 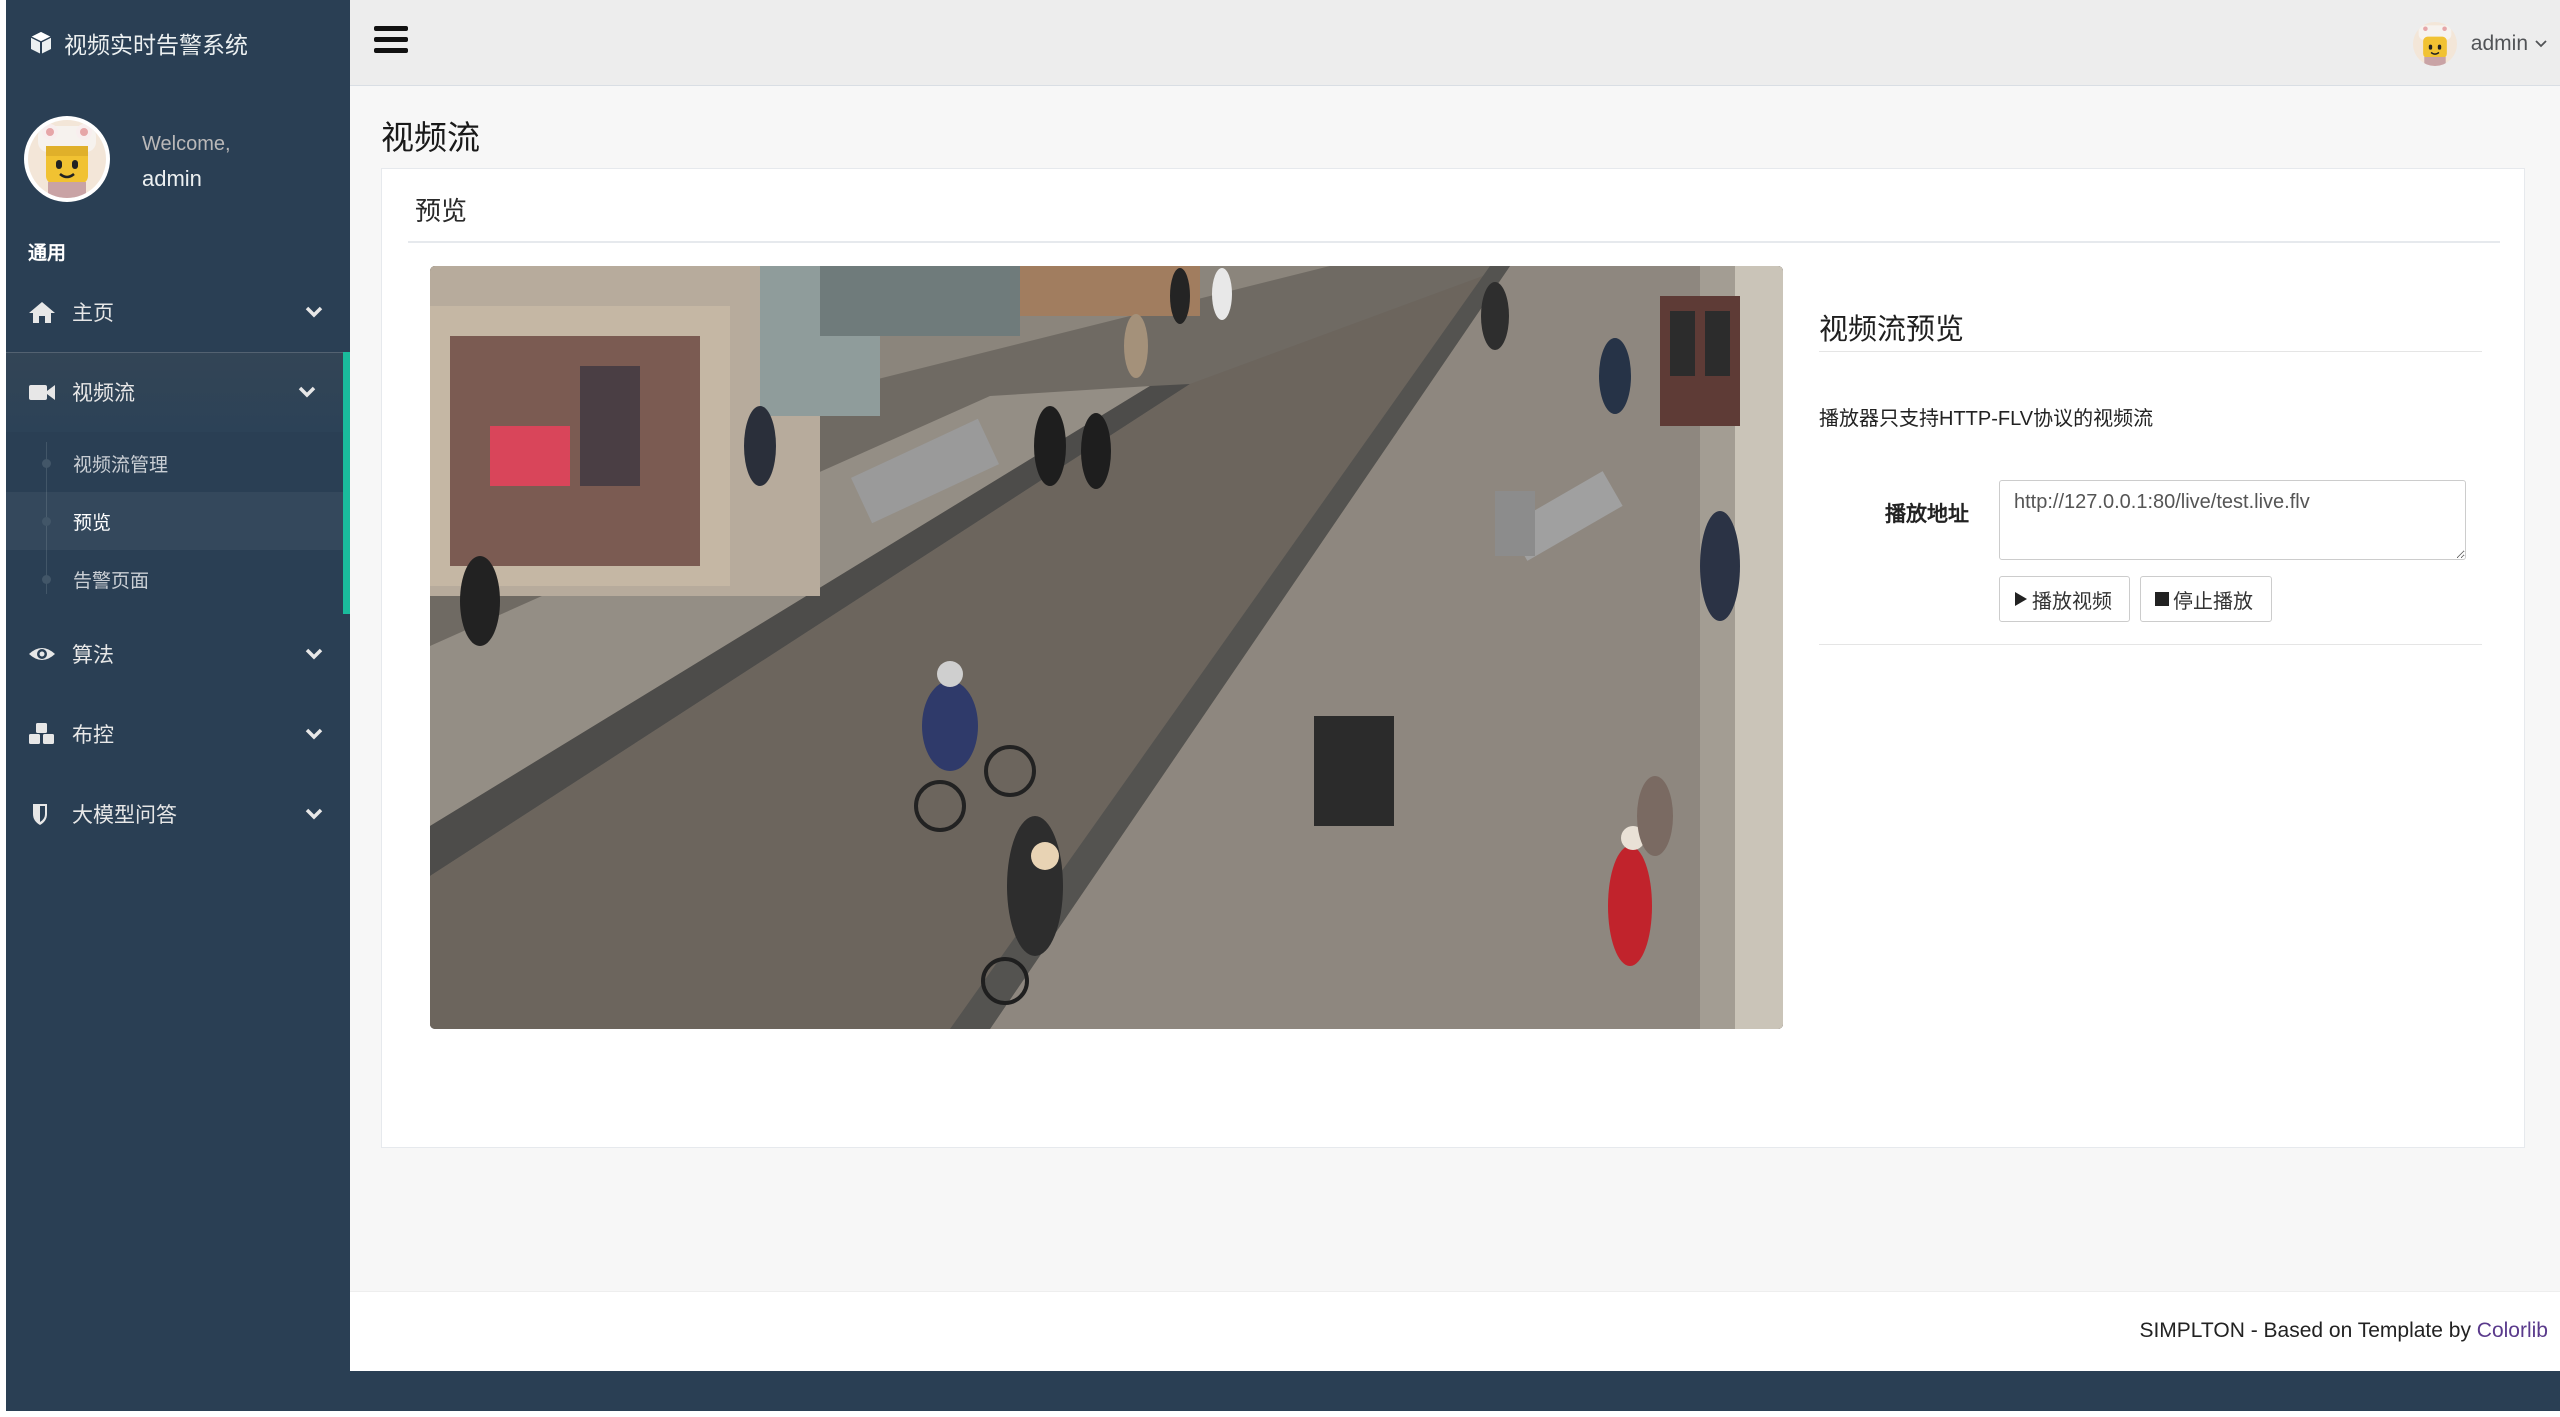 What do you see at coordinates (2021, 599) in the screenshot?
I see `play-icon` at bounding box center [2021, 599].